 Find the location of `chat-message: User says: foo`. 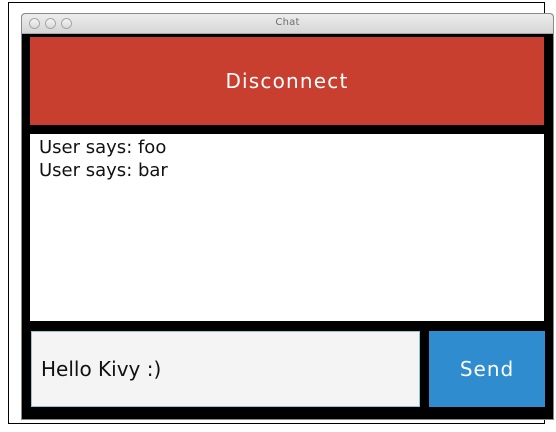

chat-message: User says: foo is located at coordinates (103, 147).